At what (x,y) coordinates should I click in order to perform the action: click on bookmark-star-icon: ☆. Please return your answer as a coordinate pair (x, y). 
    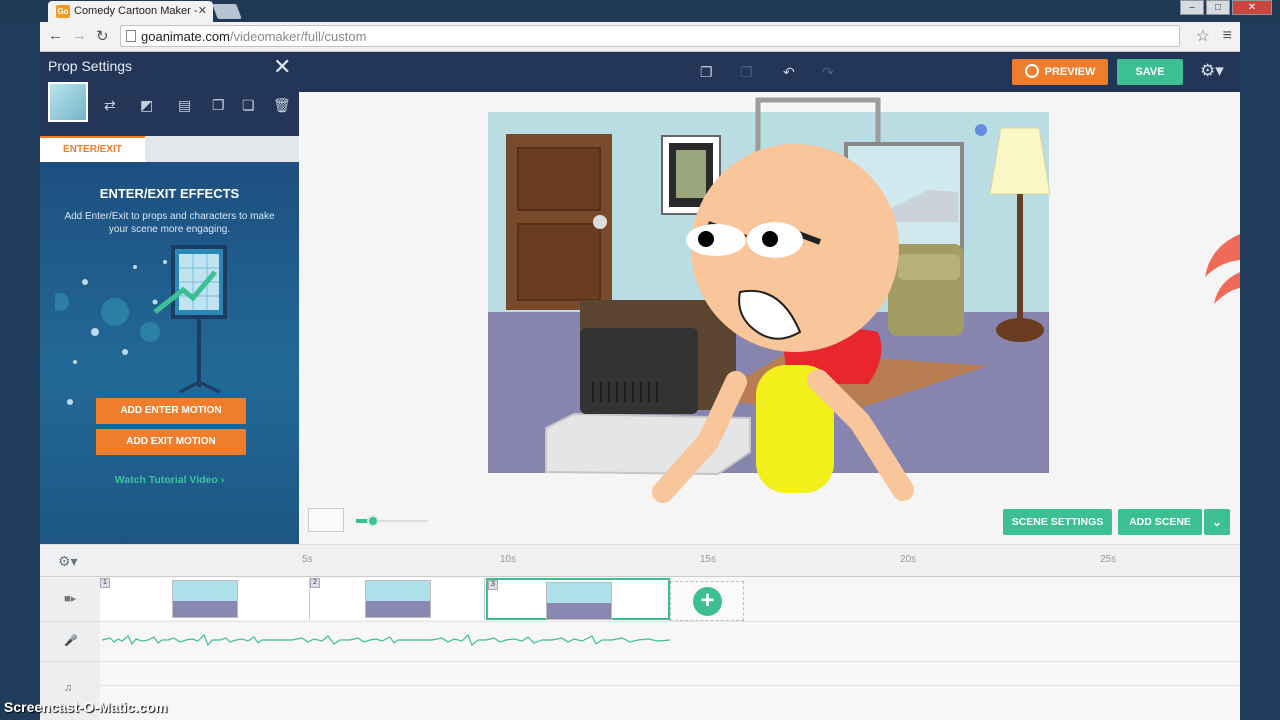
    Looking at the image, I should click on (1203, 36).